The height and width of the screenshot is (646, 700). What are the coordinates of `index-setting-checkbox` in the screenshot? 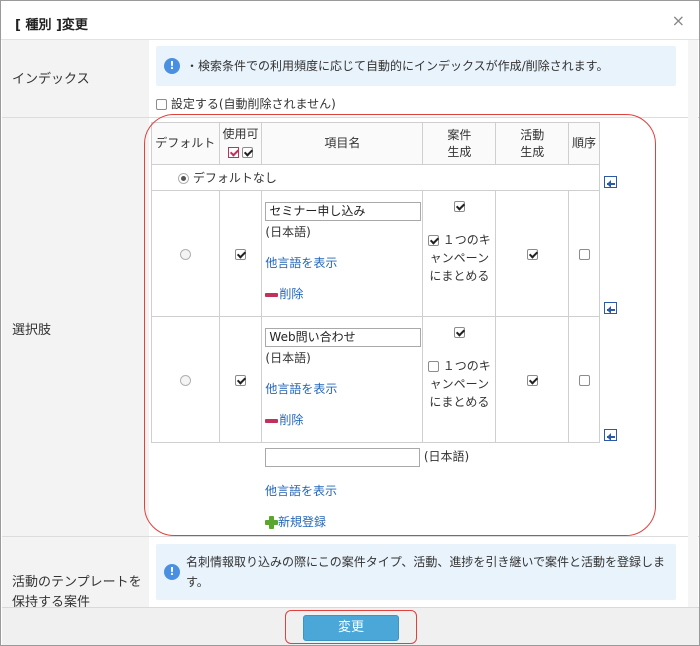 It's located at (161, 104).